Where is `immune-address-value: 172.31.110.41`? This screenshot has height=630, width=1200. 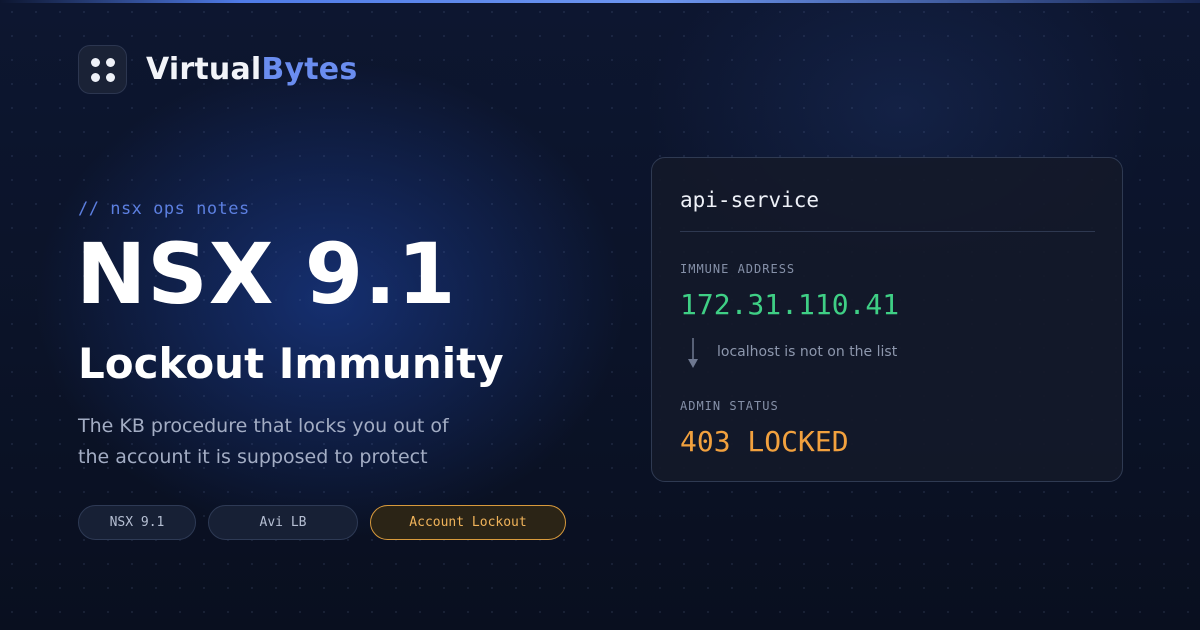
immune-address-value: 172.31.110.41 is located at coordinates (790, 304).